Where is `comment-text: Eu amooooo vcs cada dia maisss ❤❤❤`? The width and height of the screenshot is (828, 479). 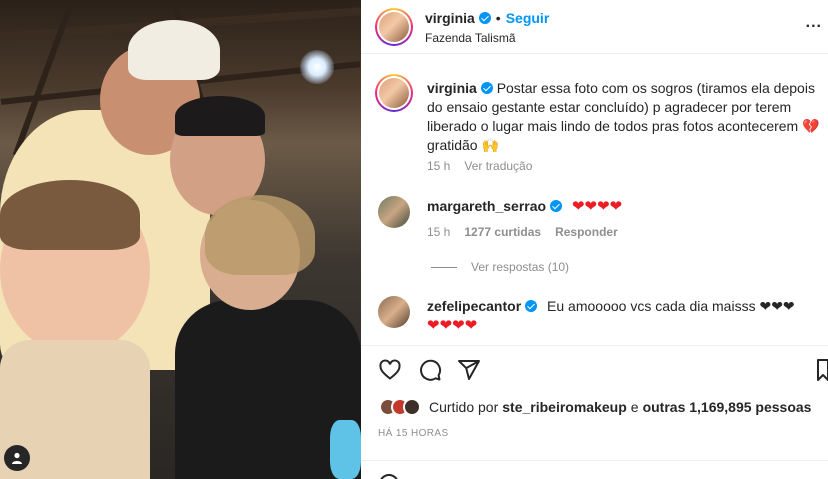
comment-text: Eu amooooo vcs cada dia maisss ❤❤❤ is located at coordinates (671, 306).